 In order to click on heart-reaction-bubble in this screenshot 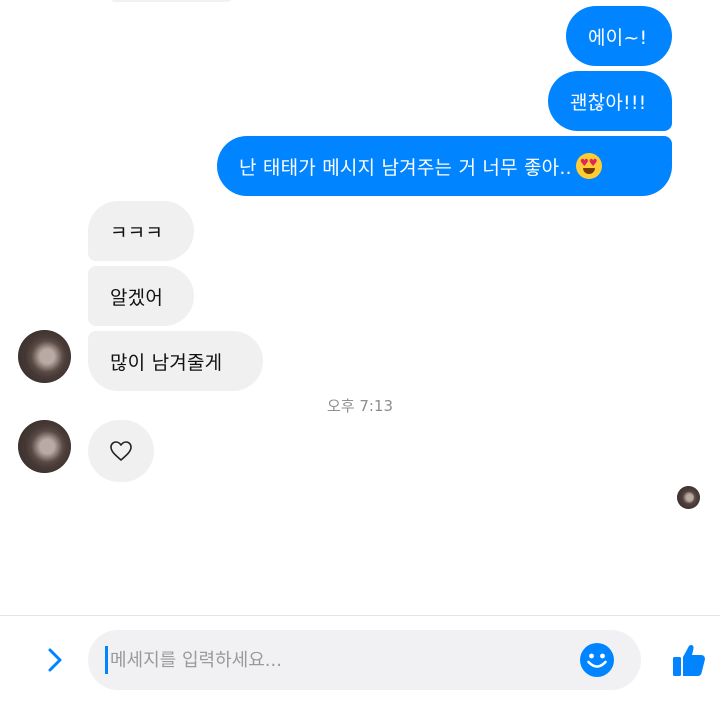, I will do `click(121, 451)`.